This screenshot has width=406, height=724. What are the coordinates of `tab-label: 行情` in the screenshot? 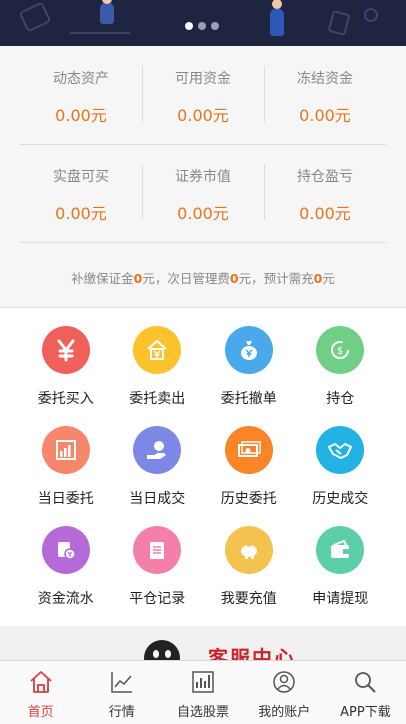 It's located at (121, 712).